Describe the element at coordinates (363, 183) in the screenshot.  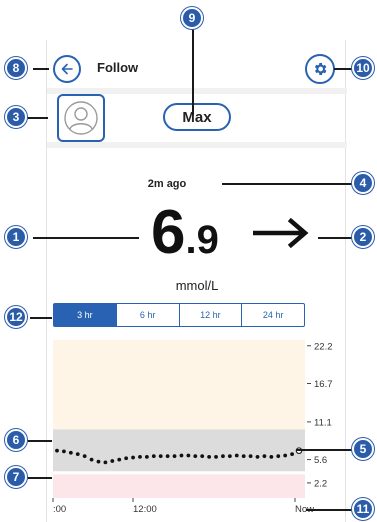
I see `callout-badge: 4` at that location.